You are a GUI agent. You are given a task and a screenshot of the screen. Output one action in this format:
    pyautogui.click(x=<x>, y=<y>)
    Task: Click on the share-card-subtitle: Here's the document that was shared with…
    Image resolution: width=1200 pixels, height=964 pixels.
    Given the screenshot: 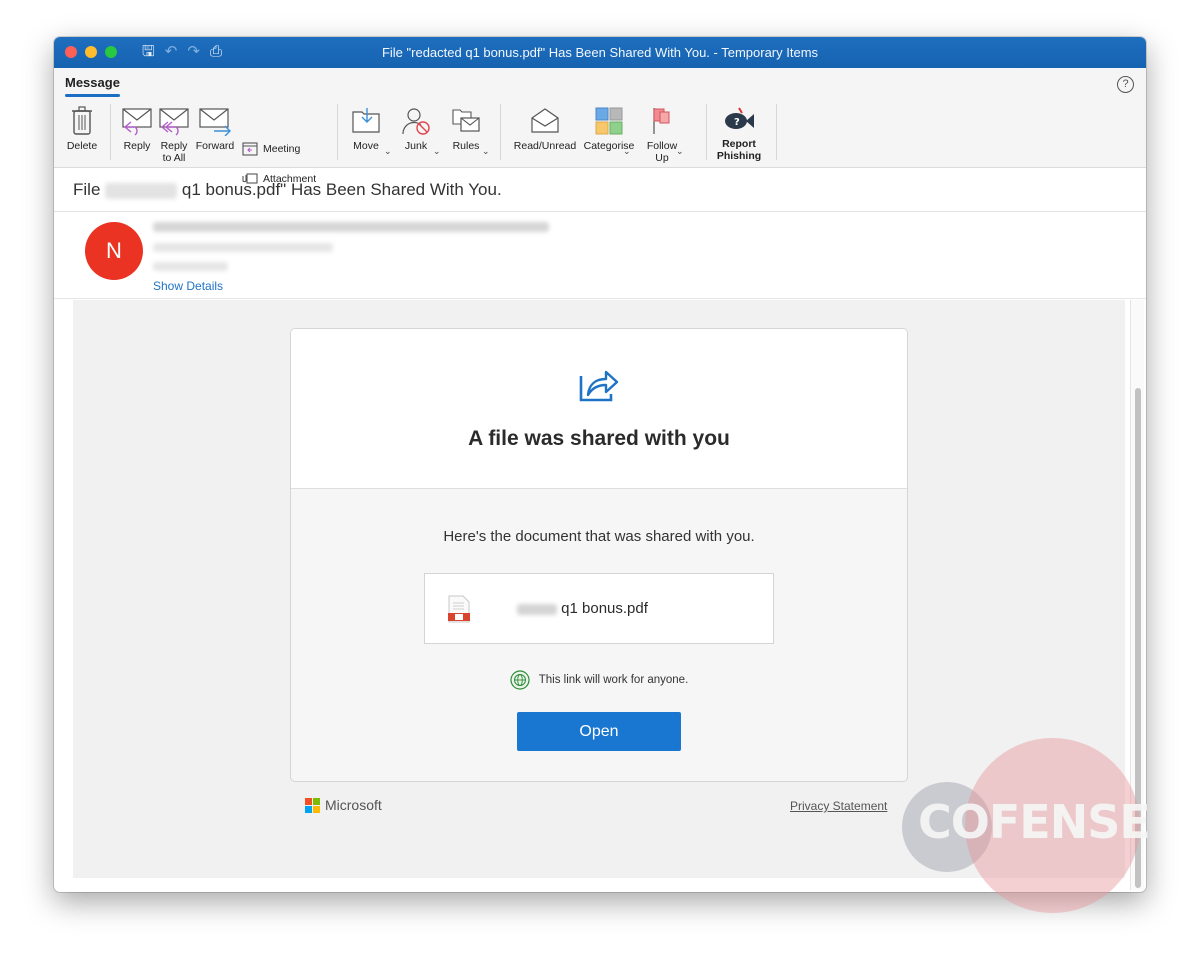 What is the action you would take?
    pyautogui.click(x=599, y=536)
    